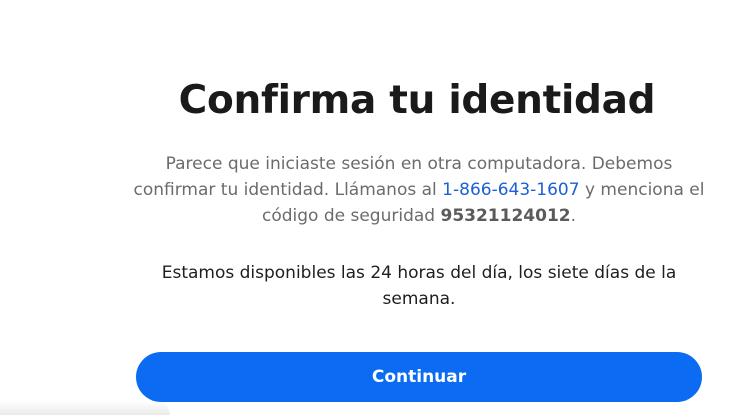 The height and width of the screenshot is (415, 740). I want to click on security-code: 95321124012, so click(505, 216).